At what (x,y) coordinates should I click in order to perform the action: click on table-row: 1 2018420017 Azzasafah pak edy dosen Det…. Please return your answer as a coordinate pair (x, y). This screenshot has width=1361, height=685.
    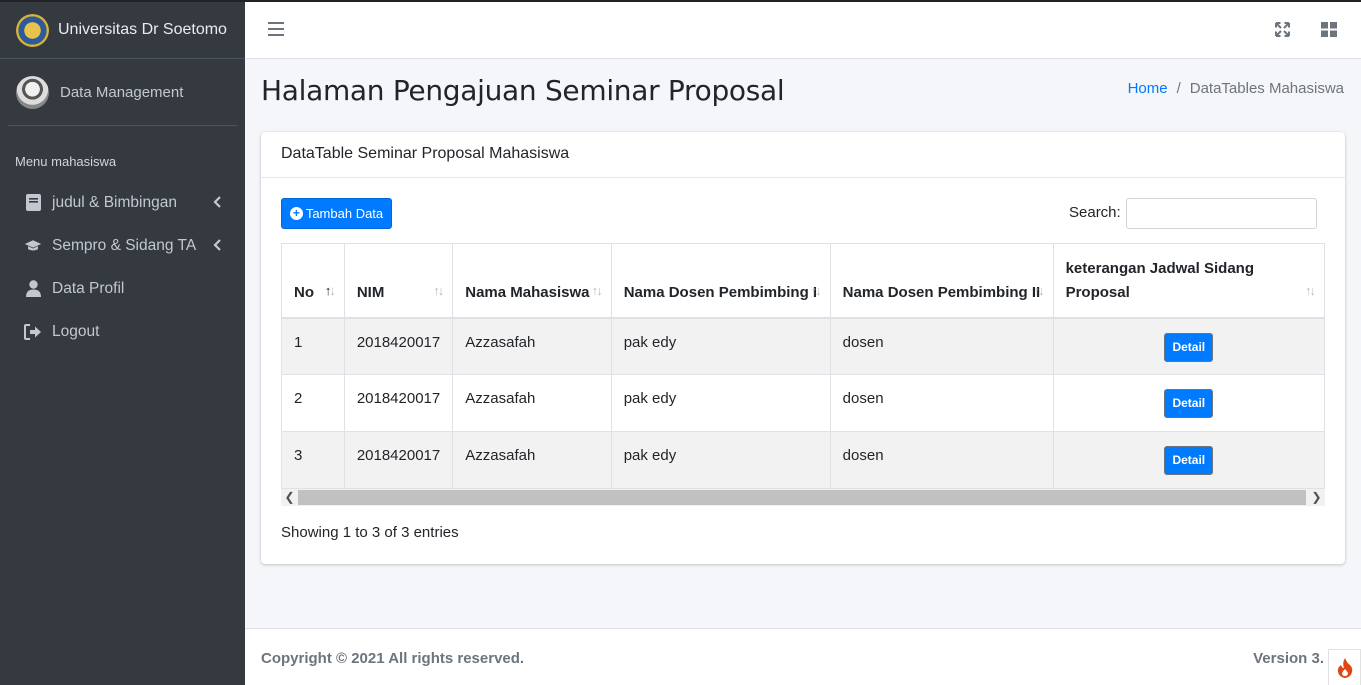
    Looking at the image, I should click on (803, 346).